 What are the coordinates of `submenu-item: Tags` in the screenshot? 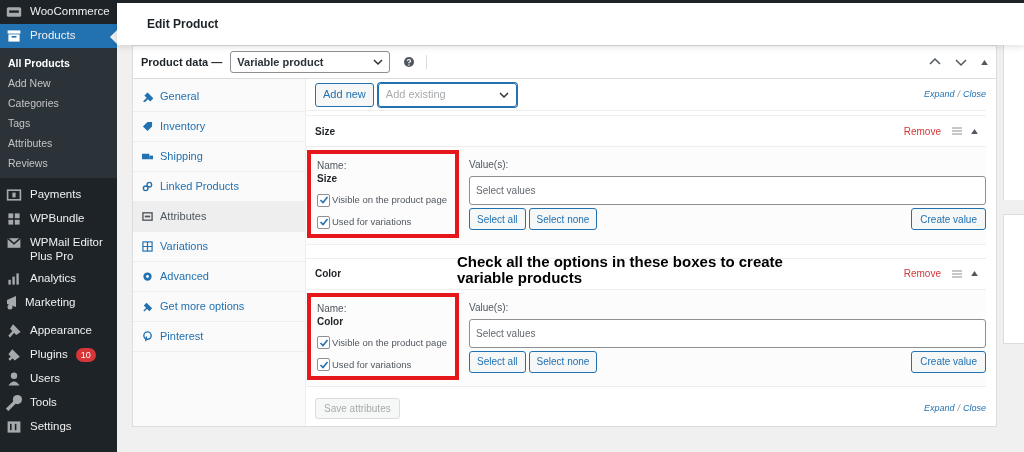 It's located at (58, 123).